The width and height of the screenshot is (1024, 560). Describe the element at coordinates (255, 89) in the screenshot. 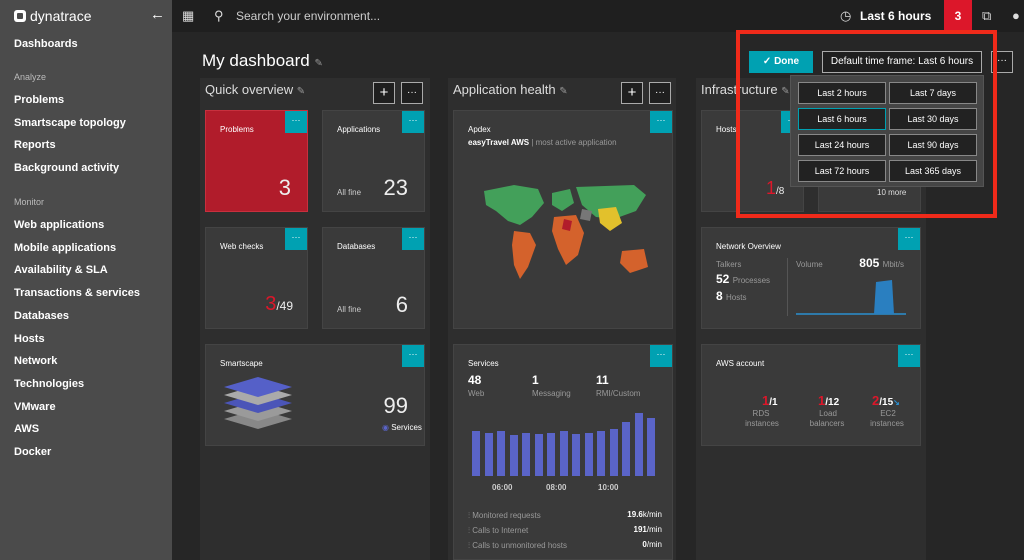

I see `column-title-quick-overview: Quick overview ✎` at that location.